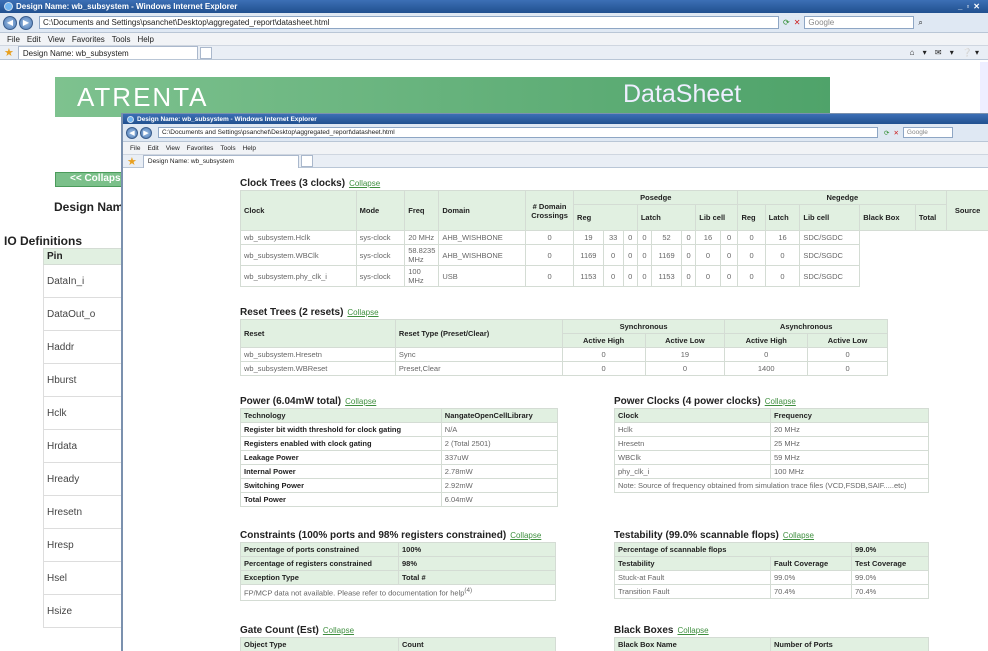  I want to click on col-freq: Freq, so click(422, 210).